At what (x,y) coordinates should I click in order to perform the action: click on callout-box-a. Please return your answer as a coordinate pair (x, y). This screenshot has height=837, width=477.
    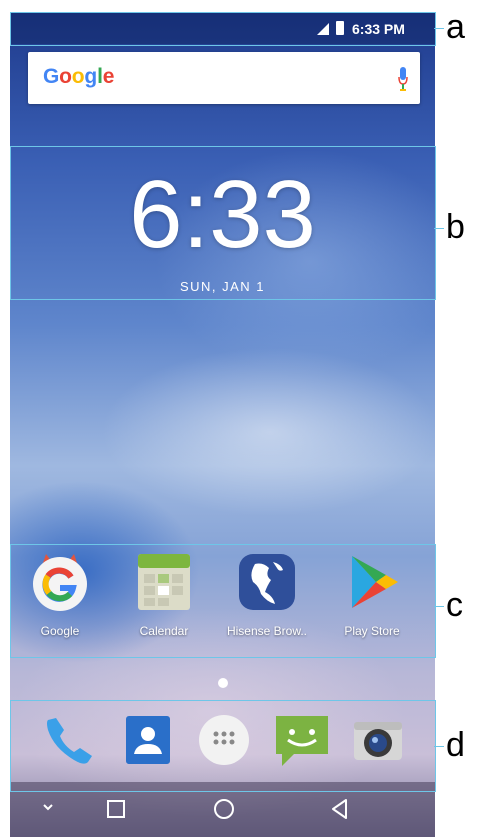
    Looking at the image, I should click on (223, 29).